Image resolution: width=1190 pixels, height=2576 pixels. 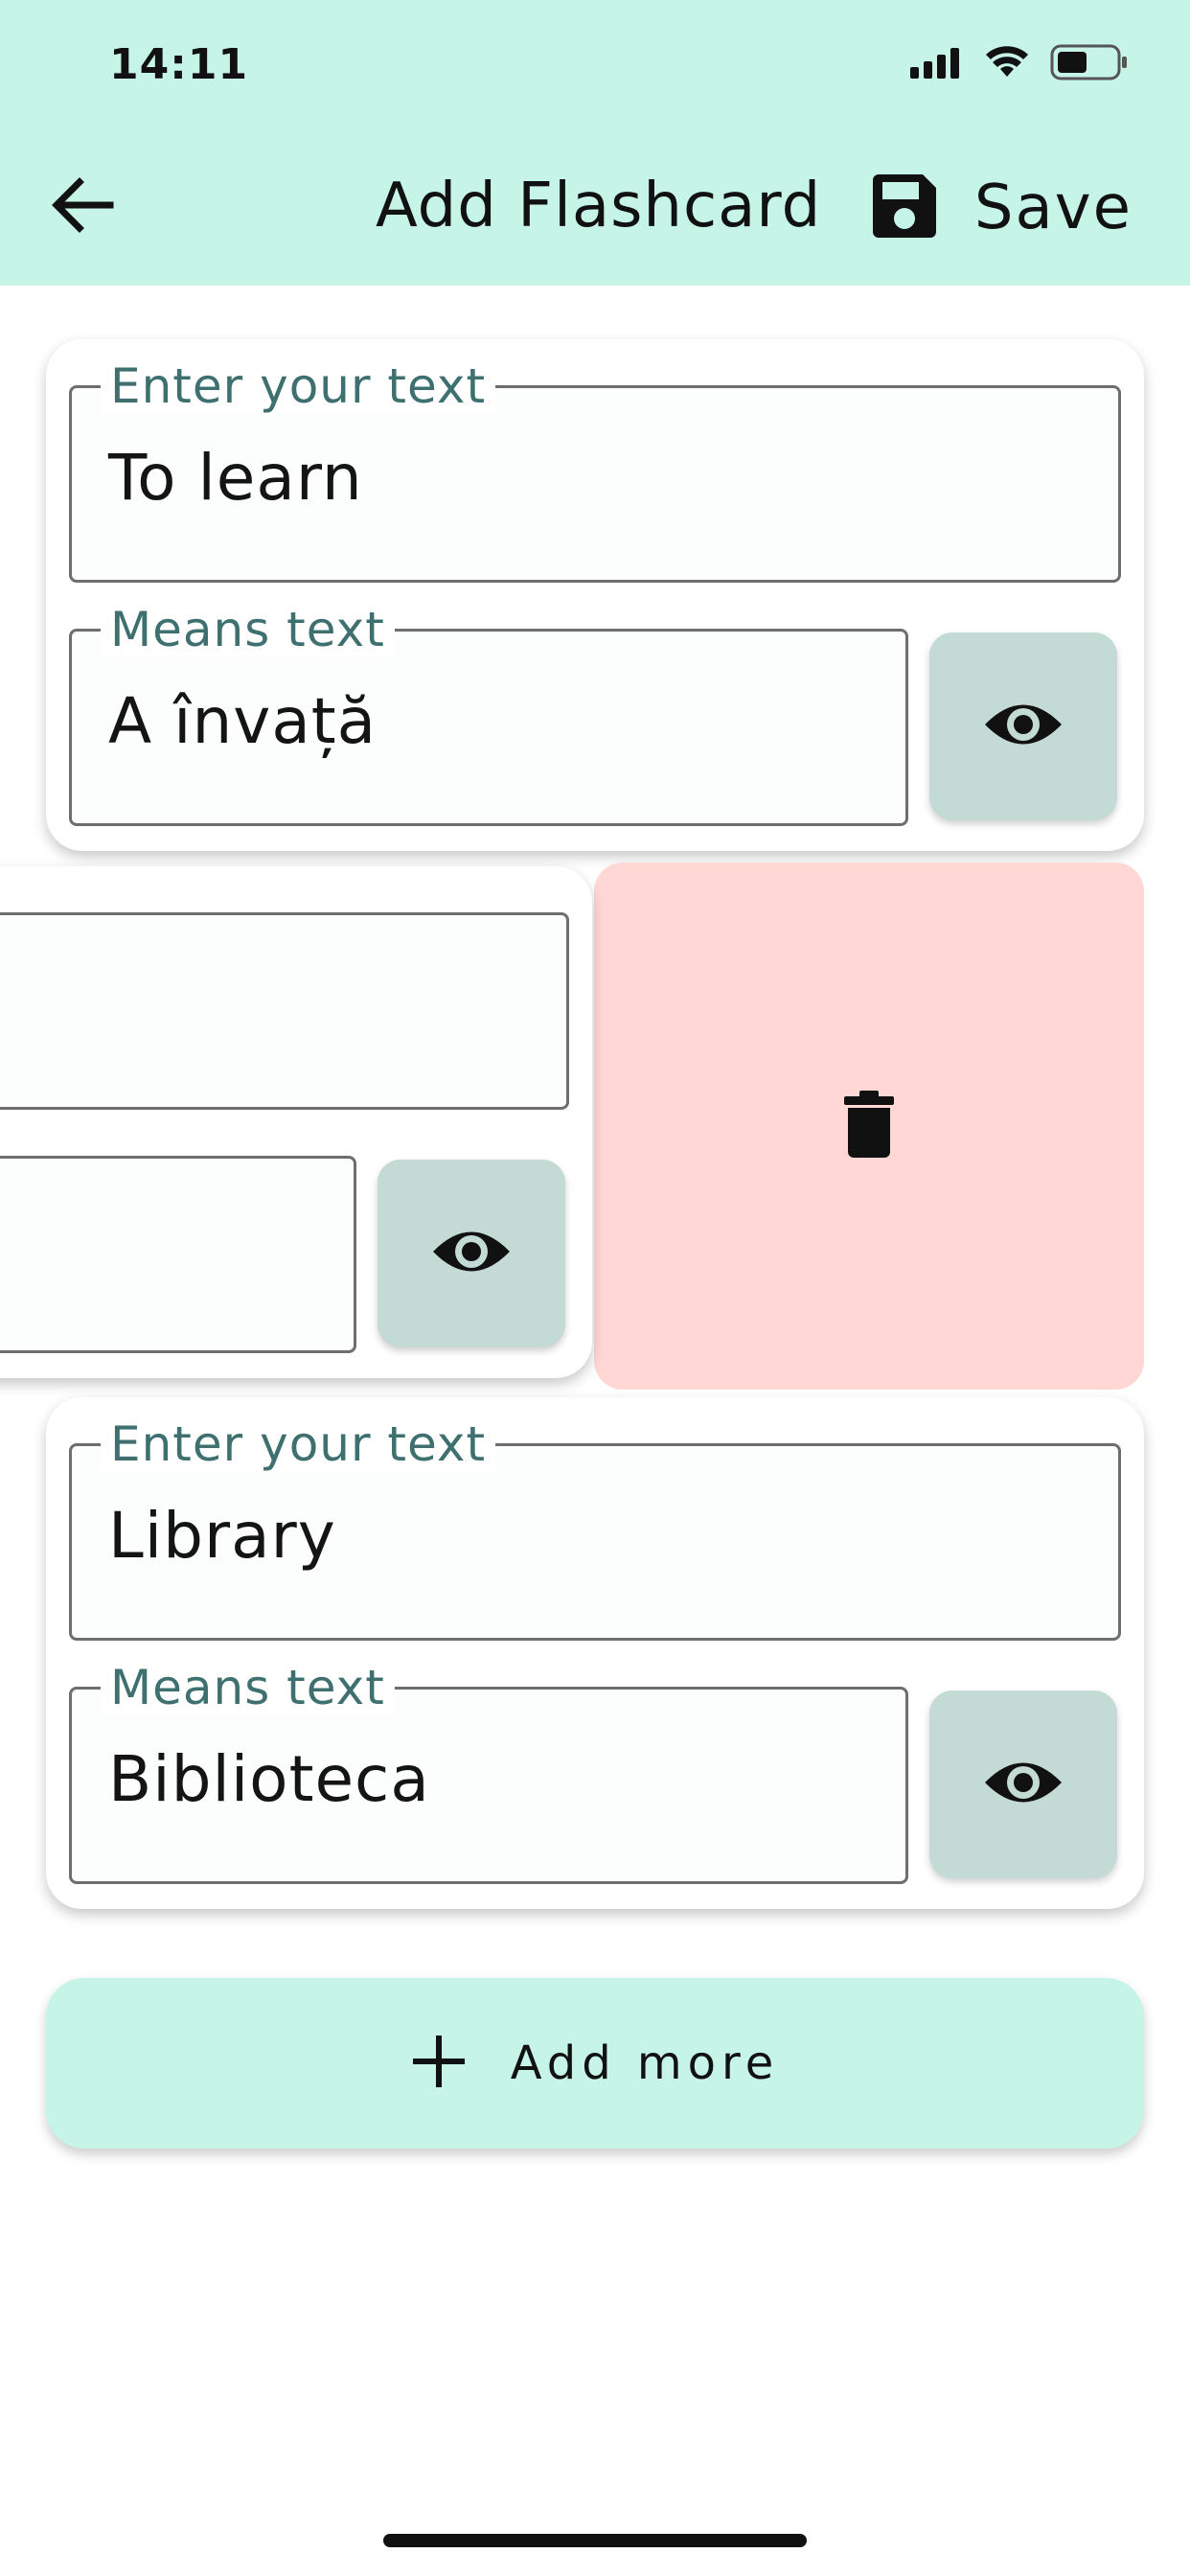 What do you see at coordinates (1007, 64) in the screenshot?
I see `wifi-icon` at bounding box center [1007, 64].